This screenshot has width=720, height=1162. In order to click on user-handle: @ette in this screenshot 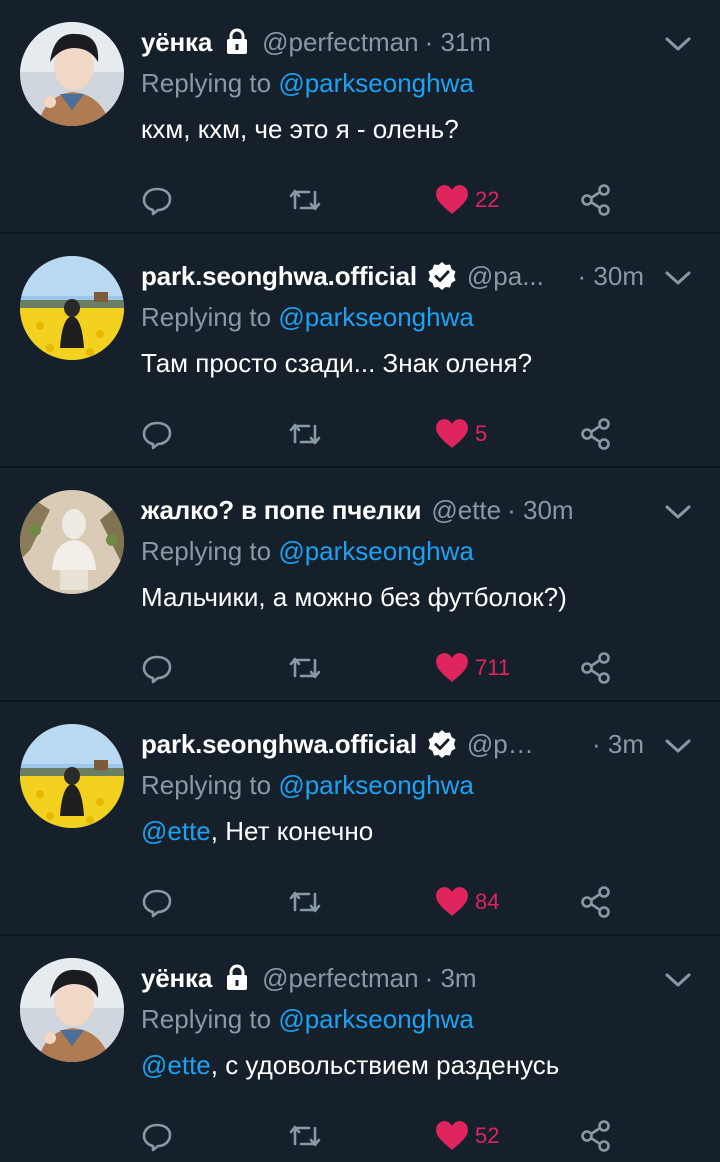, I will do `click(466, 510)`.